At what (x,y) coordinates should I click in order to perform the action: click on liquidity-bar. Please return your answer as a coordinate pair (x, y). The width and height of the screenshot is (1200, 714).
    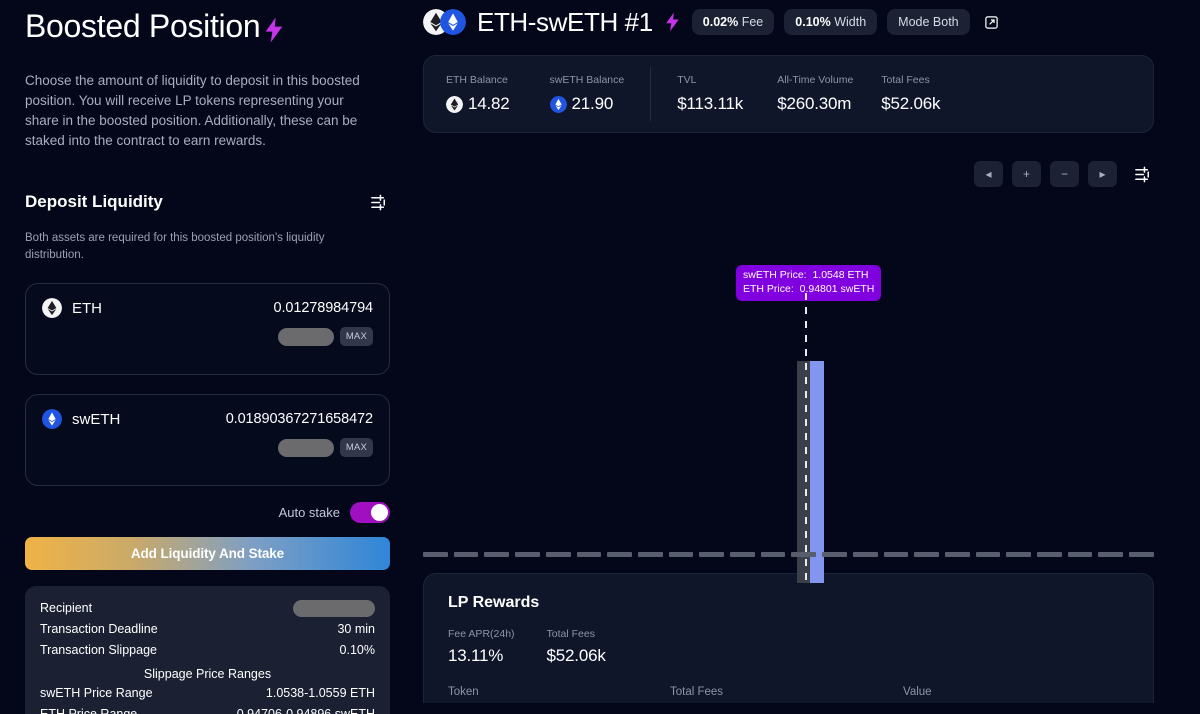
    Looking at the image, I should click on (810, 472).